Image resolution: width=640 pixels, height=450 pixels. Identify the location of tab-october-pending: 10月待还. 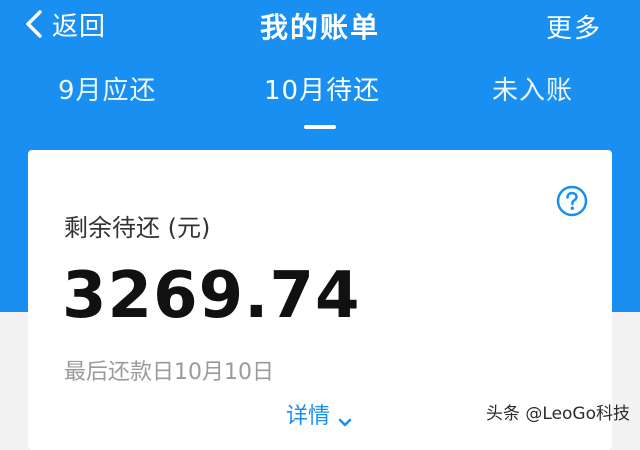
(322, 88).